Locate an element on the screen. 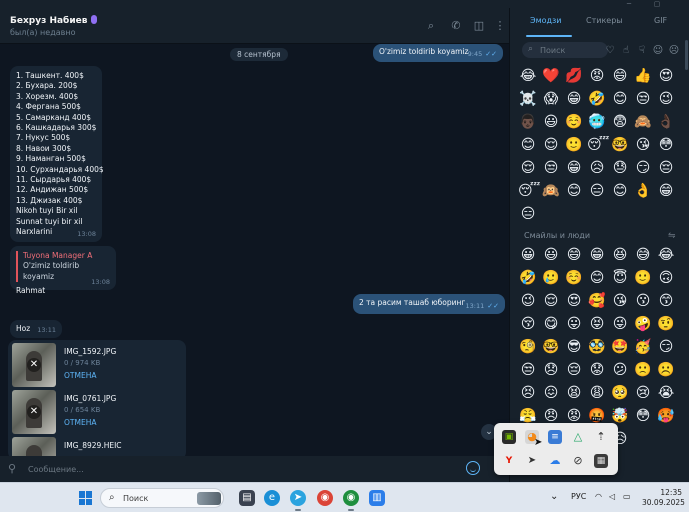  emoji-item: ☠️ is located at coordinates (528, 99).